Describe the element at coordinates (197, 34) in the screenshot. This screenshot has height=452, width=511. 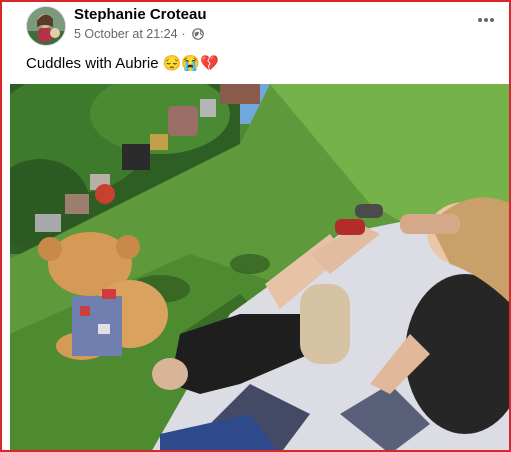
I see `globe-icon` at that location.